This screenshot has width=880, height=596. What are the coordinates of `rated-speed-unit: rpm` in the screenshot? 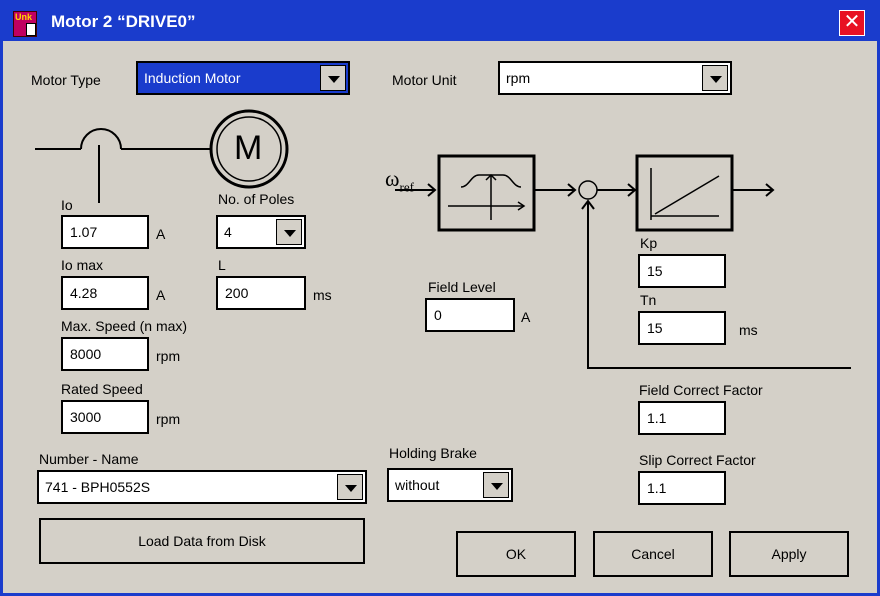 It's located at (168, 419).